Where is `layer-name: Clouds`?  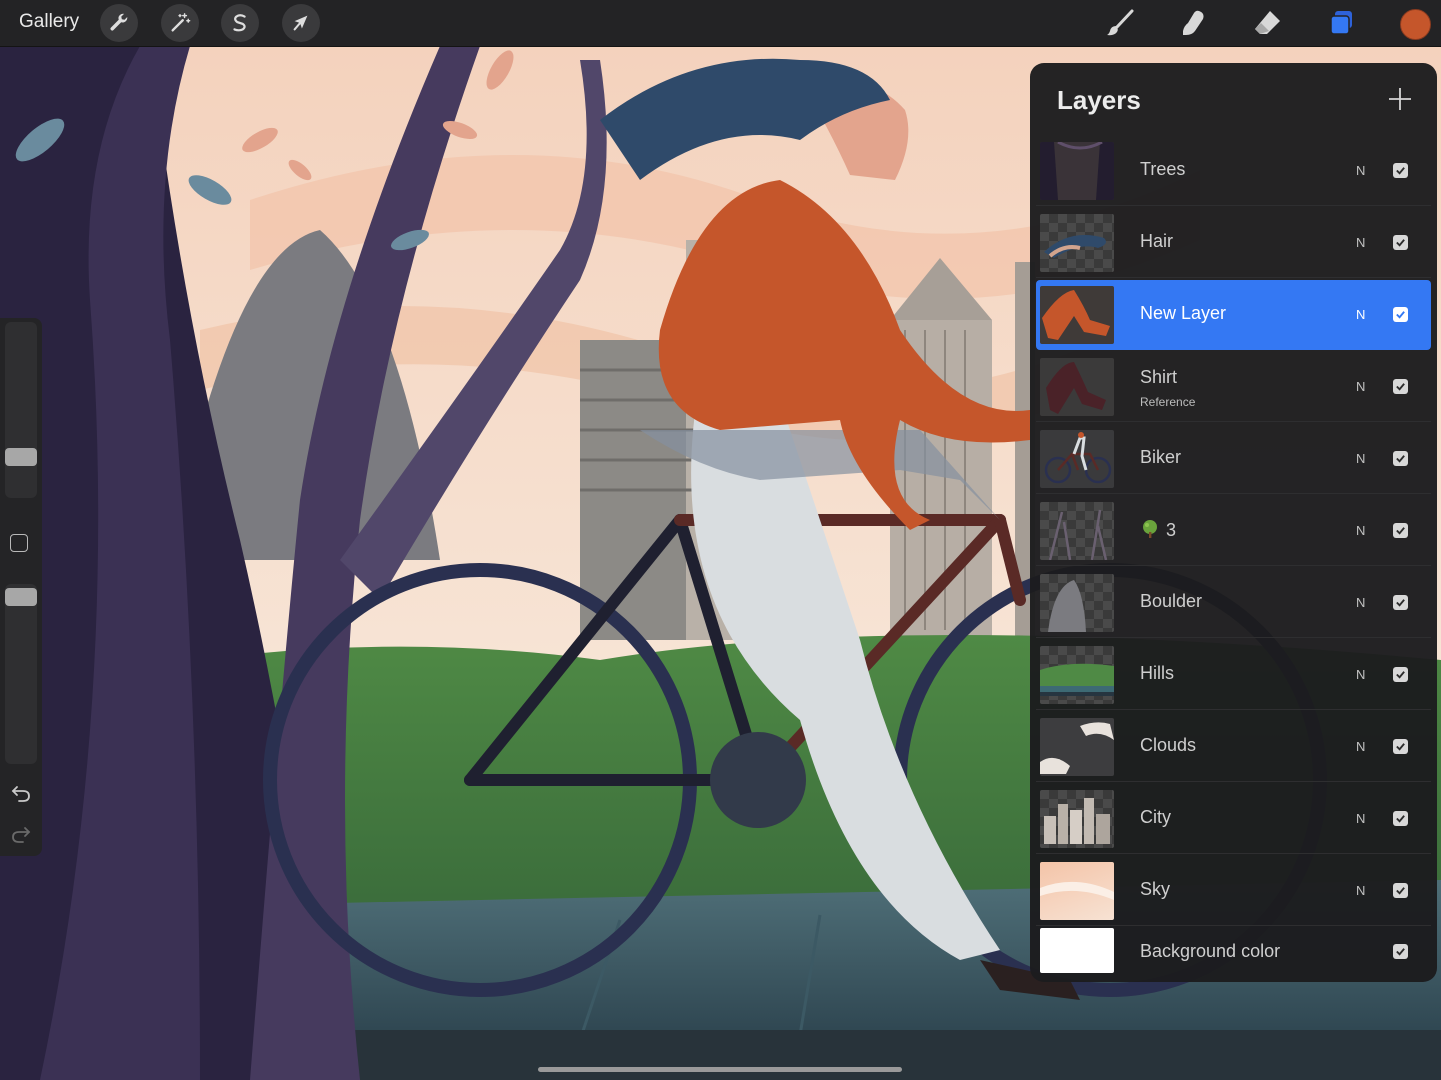 layer-name: Clouds is located at coordinates (1168, 745).